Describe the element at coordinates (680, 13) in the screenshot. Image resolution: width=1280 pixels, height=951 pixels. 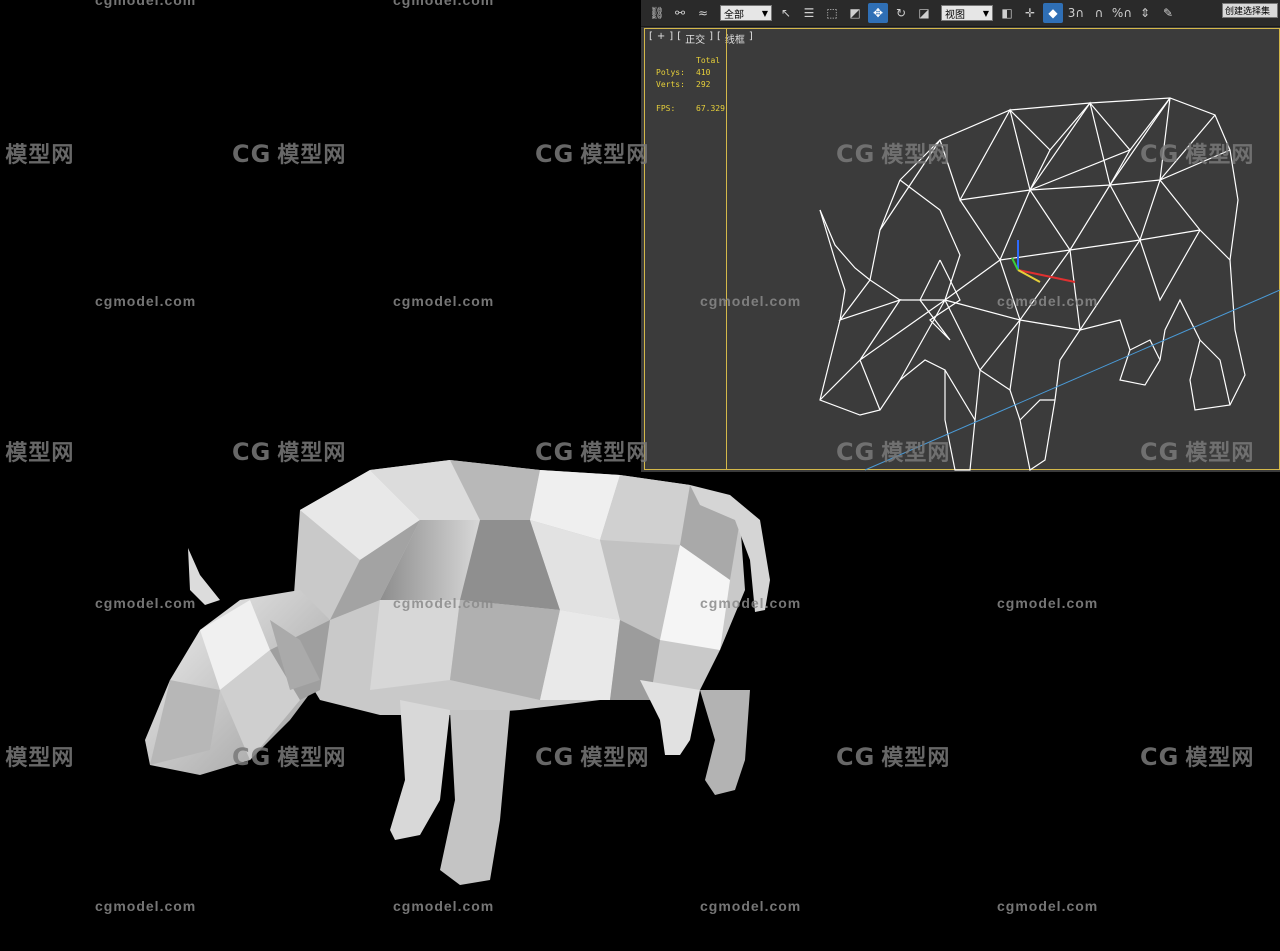
I see `unlink-icon: ⚯` at that location.